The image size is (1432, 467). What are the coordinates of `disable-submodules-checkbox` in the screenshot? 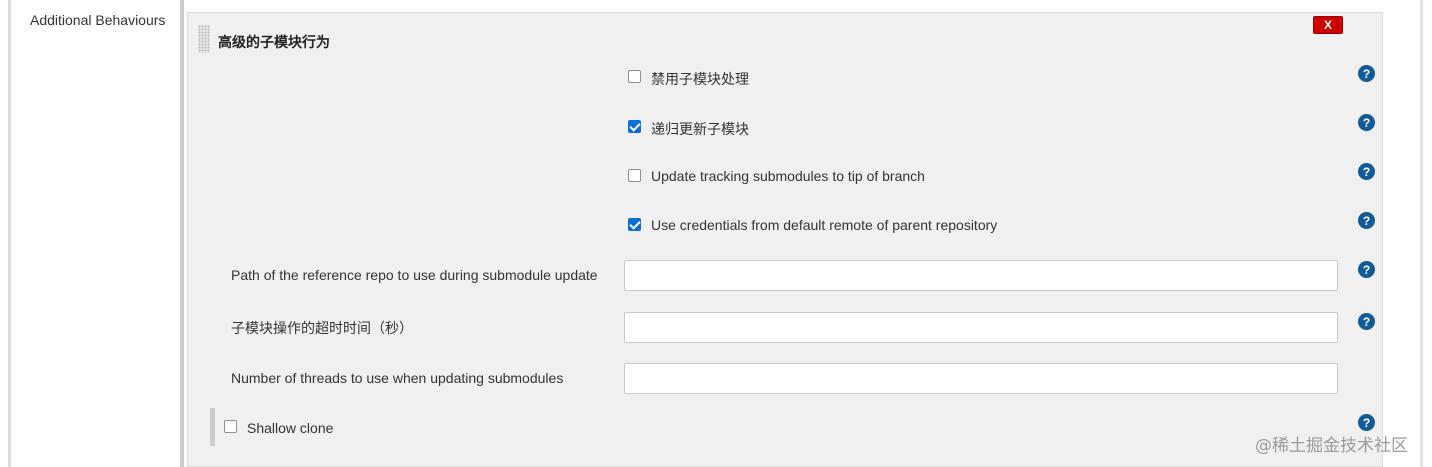 It's located at (634, 76).